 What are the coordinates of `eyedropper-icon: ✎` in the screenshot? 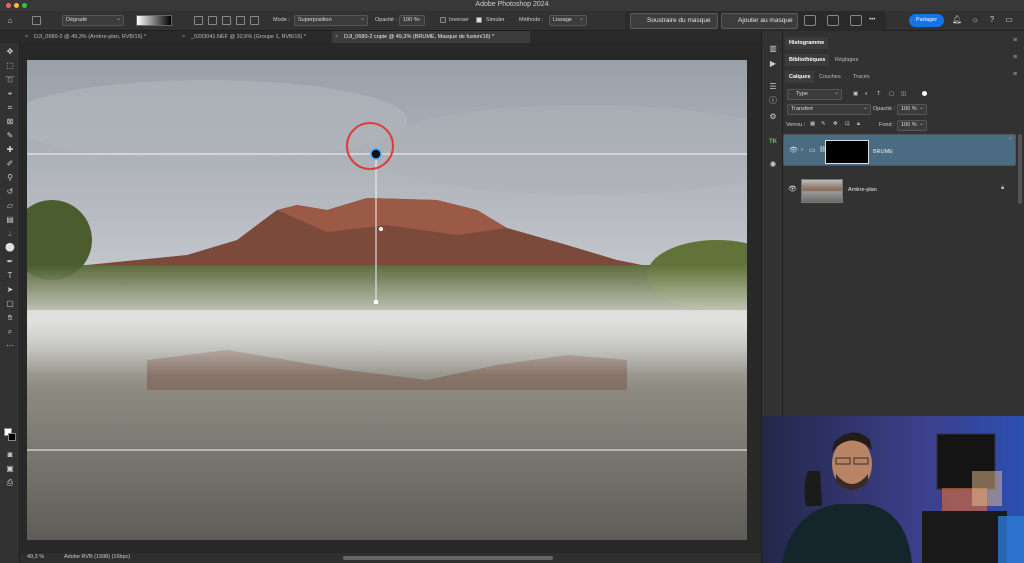 It's located at (10, 136).